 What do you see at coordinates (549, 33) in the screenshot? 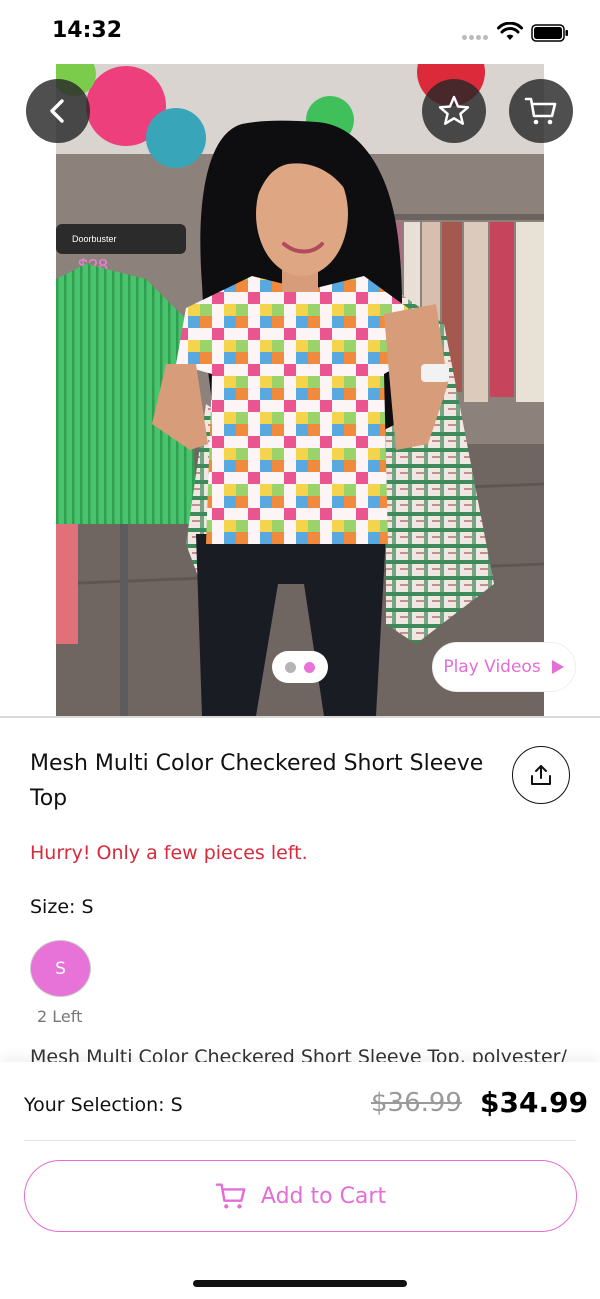
I see `battery-icon` at bounding box center [549, 33].